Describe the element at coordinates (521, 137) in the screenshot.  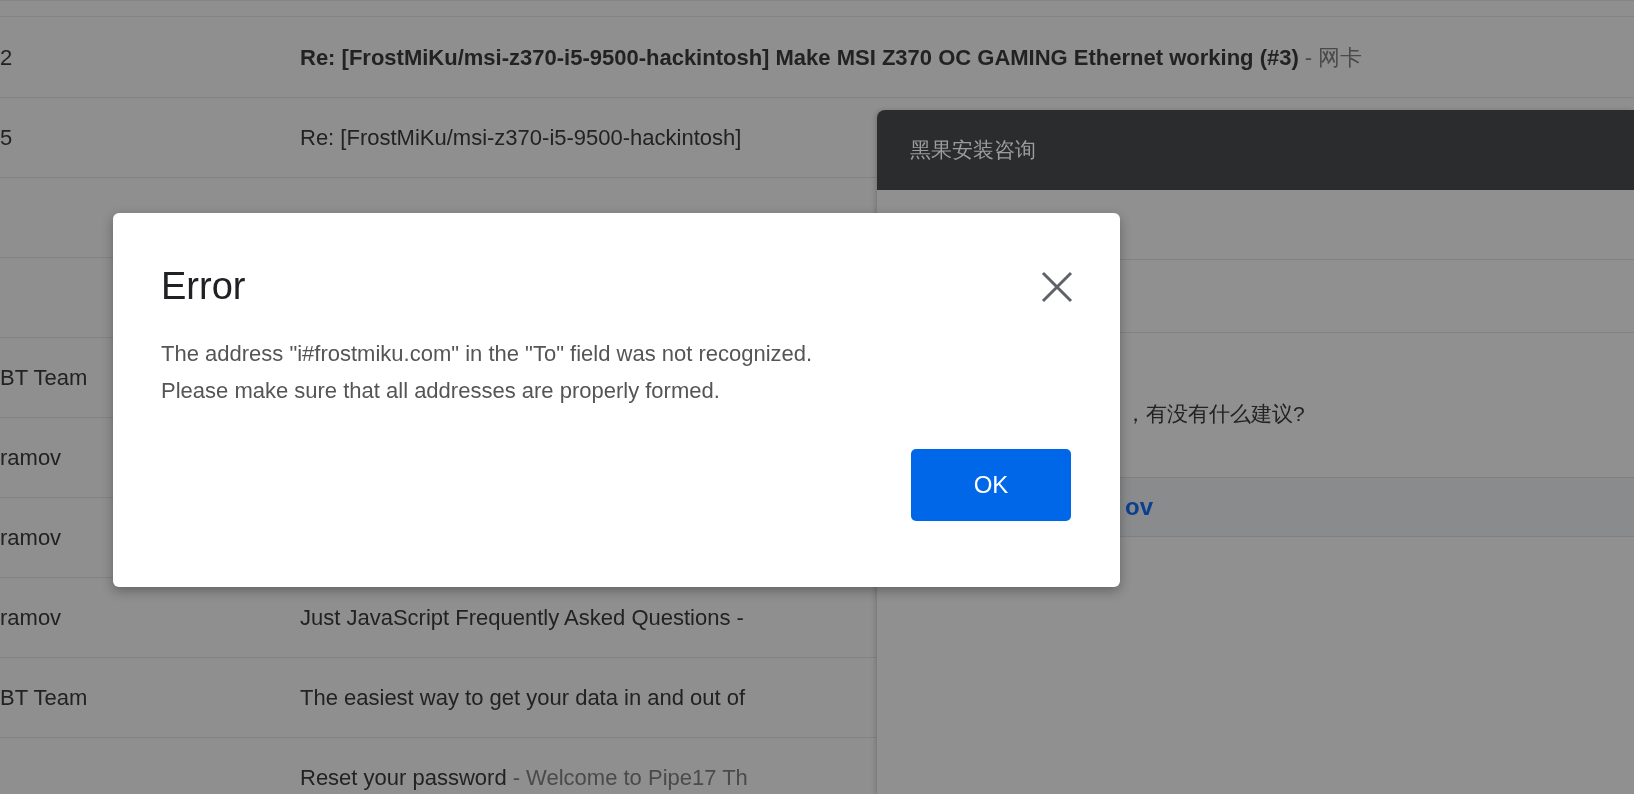
I see `email-subject: Re: [FrostMiKu/msi-z370-i5-9500-hackintosh]` at that location.